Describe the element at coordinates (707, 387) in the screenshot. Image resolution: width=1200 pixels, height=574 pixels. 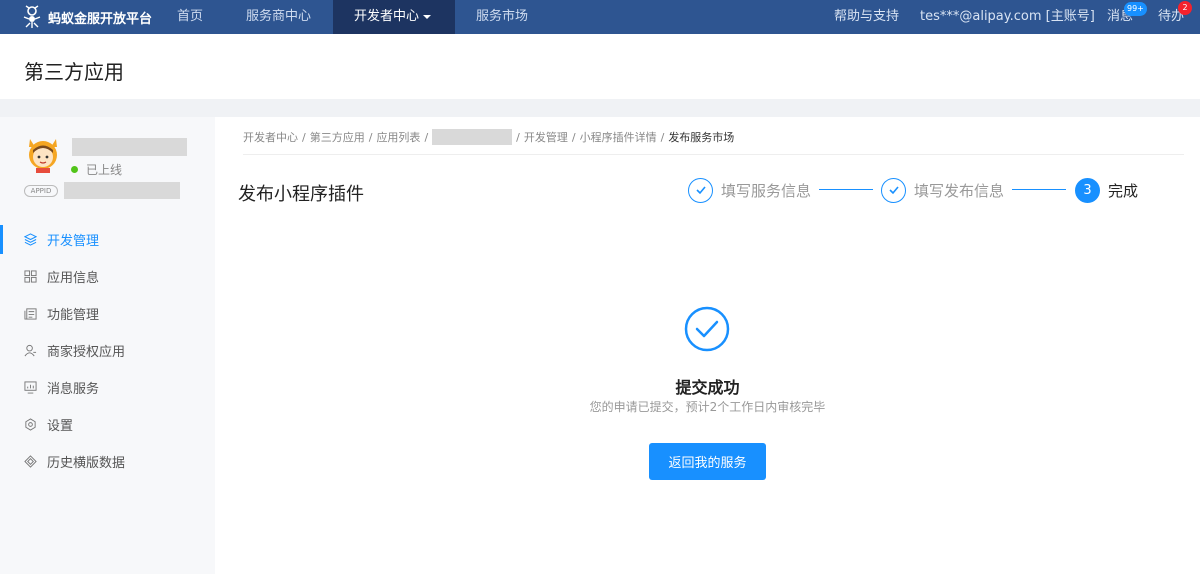
I see `result-title: 提交成功` at that location.